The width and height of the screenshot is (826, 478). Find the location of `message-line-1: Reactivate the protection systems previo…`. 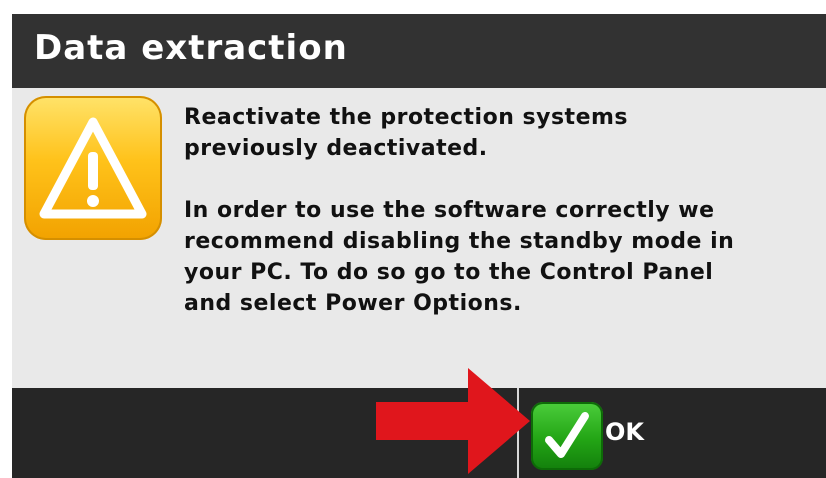

message-line-1: Reactivate the protection systems previo… is located at coordinates (406, 133).